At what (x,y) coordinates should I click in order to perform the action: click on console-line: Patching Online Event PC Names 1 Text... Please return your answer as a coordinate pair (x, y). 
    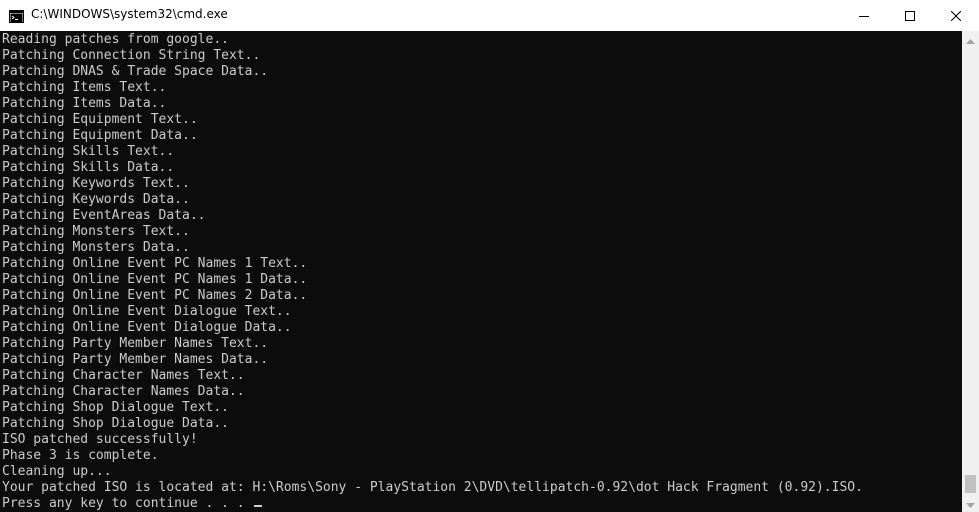
    Looking at the image, I should click on (155, 263).